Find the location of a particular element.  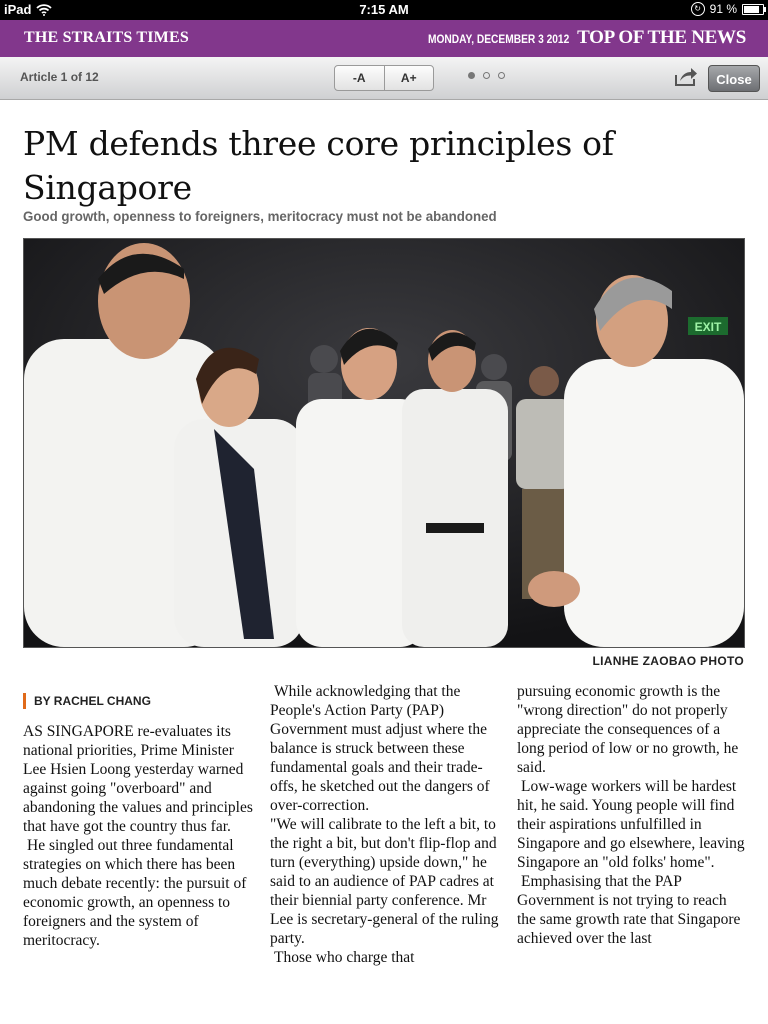

status-right: ↻ 91 % is located at coordinates (728, 9).